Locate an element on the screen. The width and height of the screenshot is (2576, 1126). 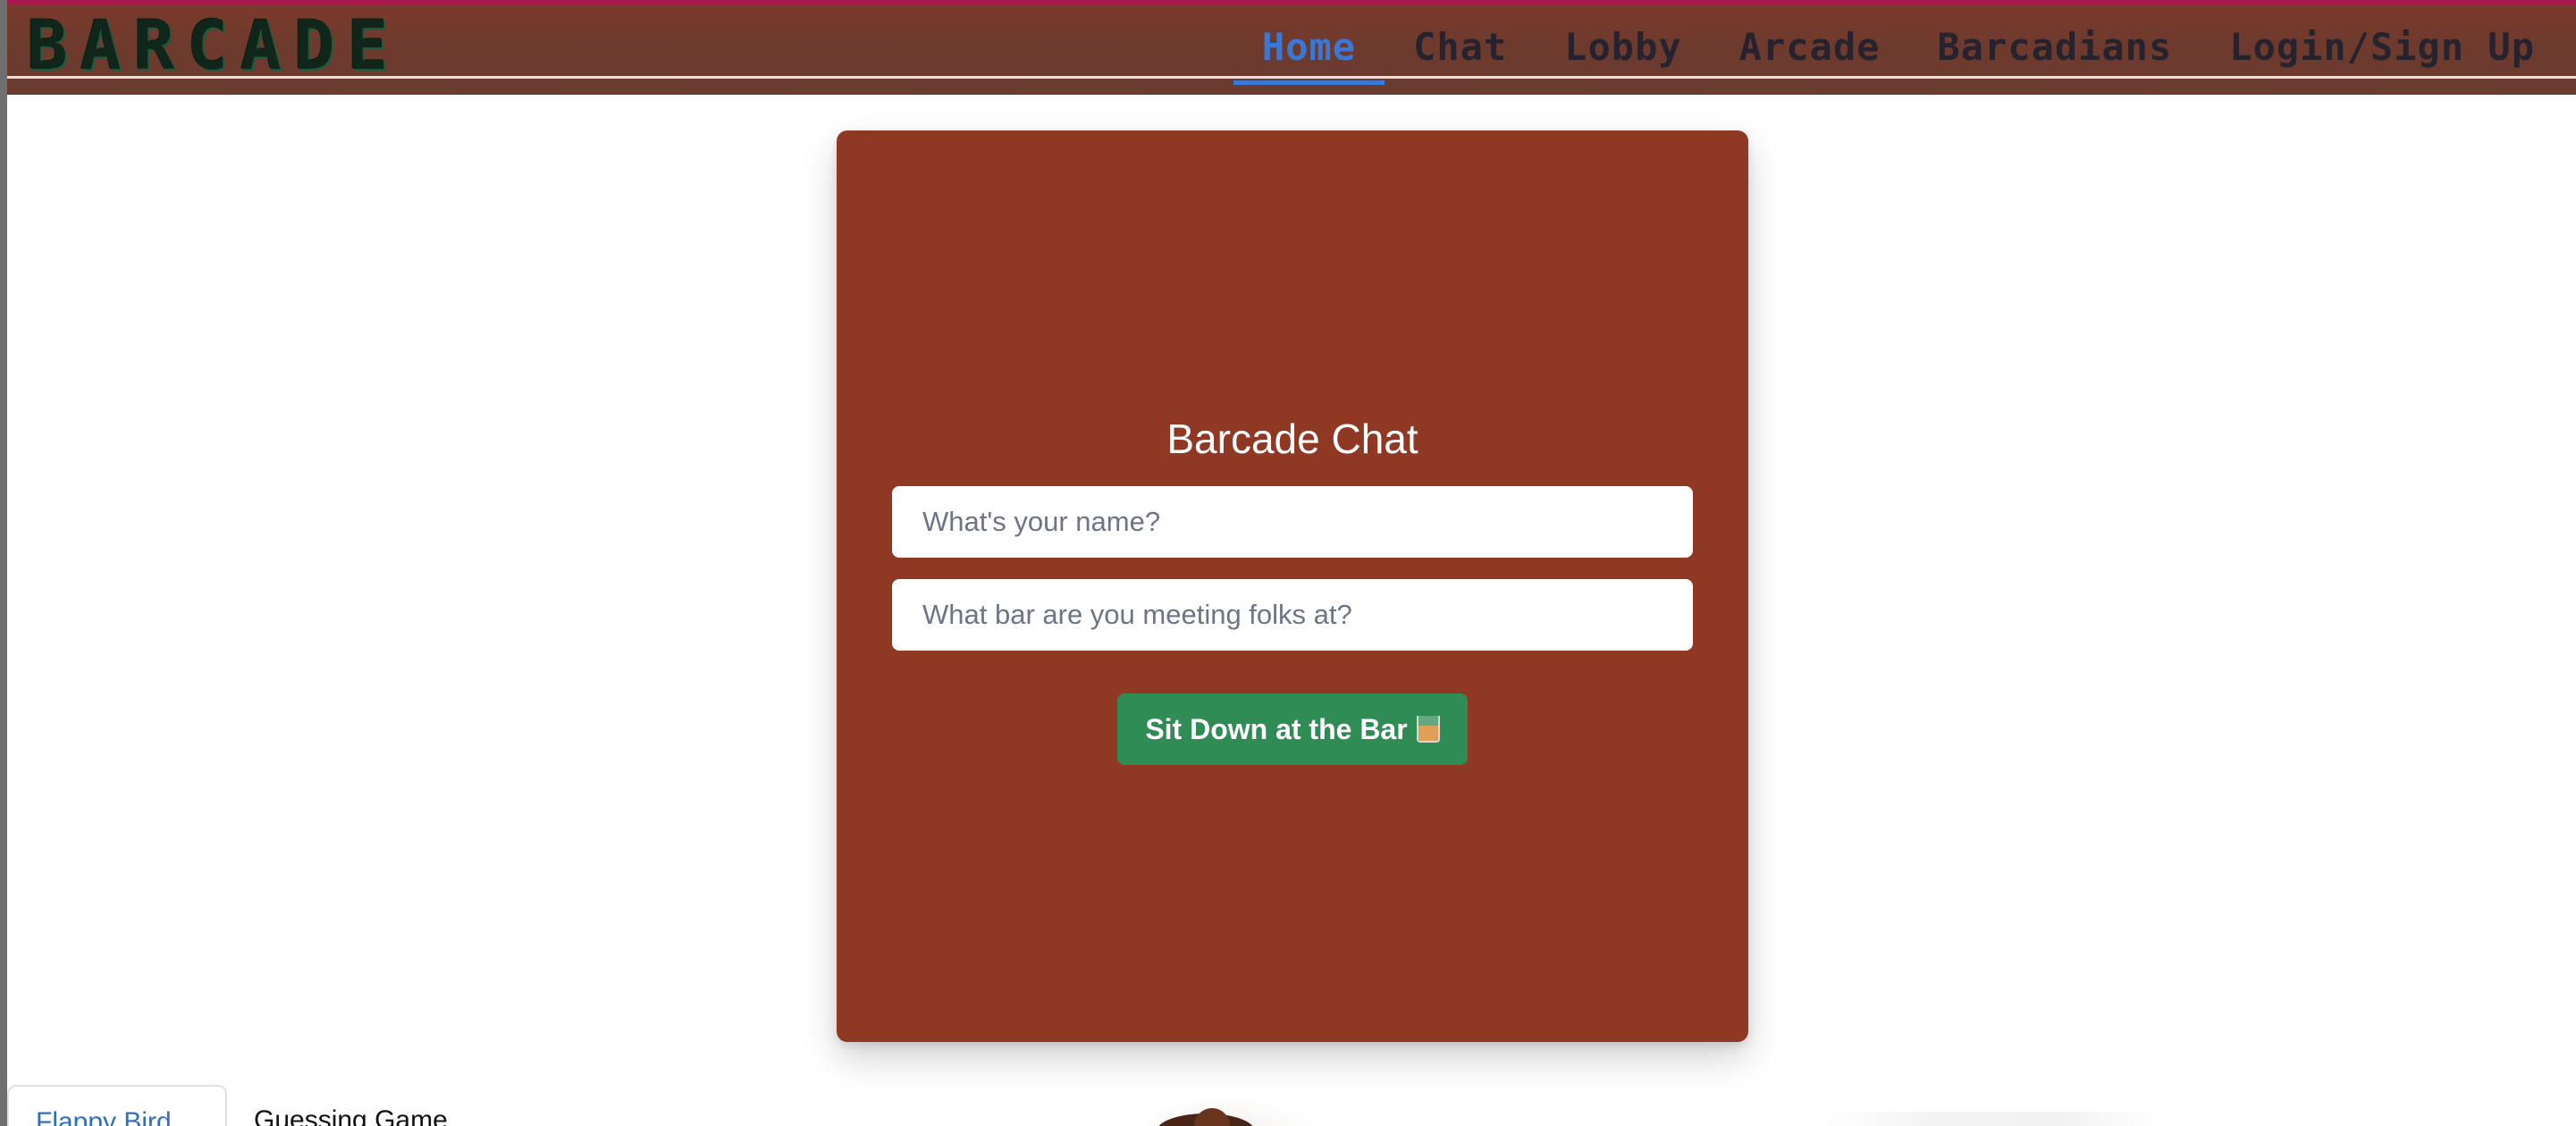
nav-link-arcade: Arcade is located at coordinates (1810, 48).